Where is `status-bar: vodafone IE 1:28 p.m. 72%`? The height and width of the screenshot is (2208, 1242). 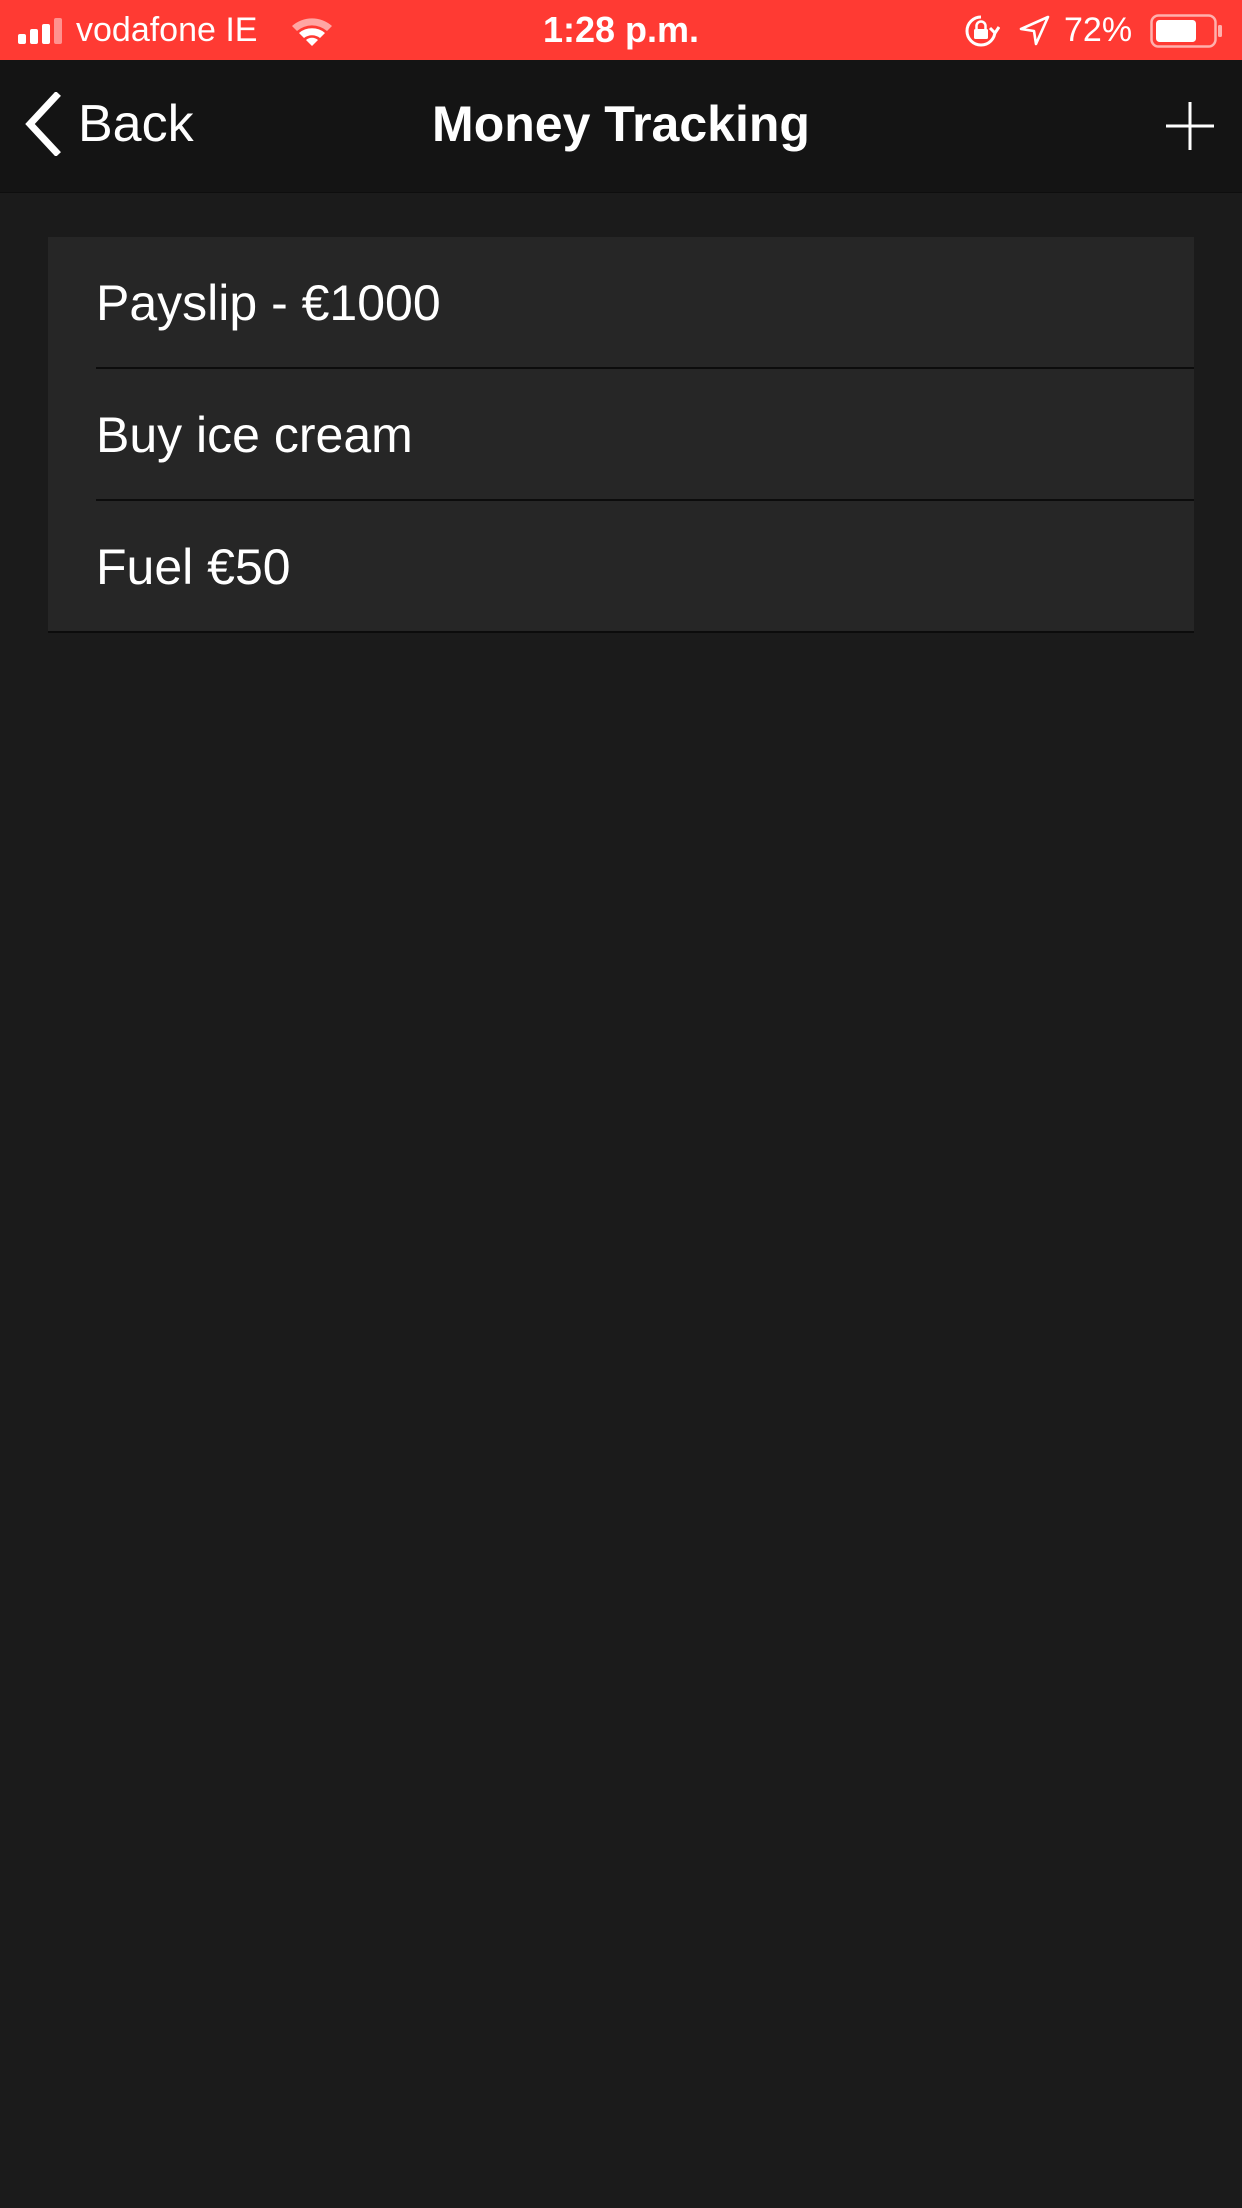 status-bar: vodafone IE 1:28 p.m. 72% is located at coordinates (621, 30).